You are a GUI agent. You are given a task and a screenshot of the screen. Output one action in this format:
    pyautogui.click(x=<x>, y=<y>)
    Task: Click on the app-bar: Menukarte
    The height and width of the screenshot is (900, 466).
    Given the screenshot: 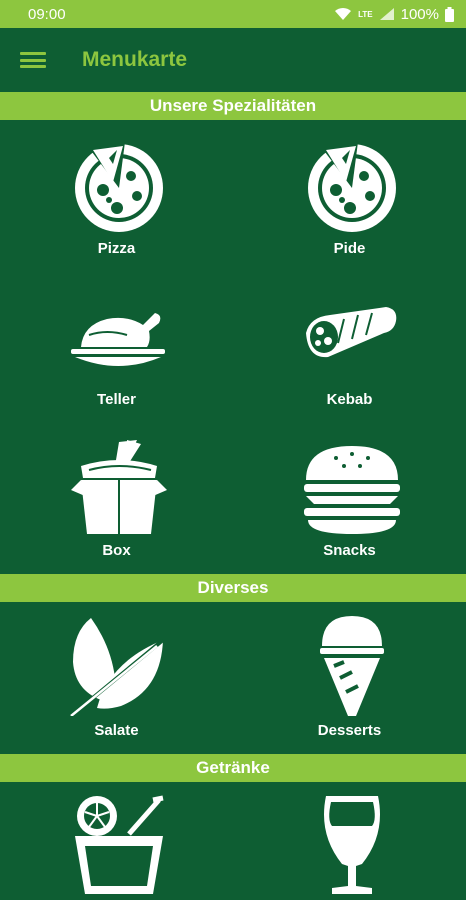 What is the action you would take?
    pyautogui.click(x=233, y=60)
    